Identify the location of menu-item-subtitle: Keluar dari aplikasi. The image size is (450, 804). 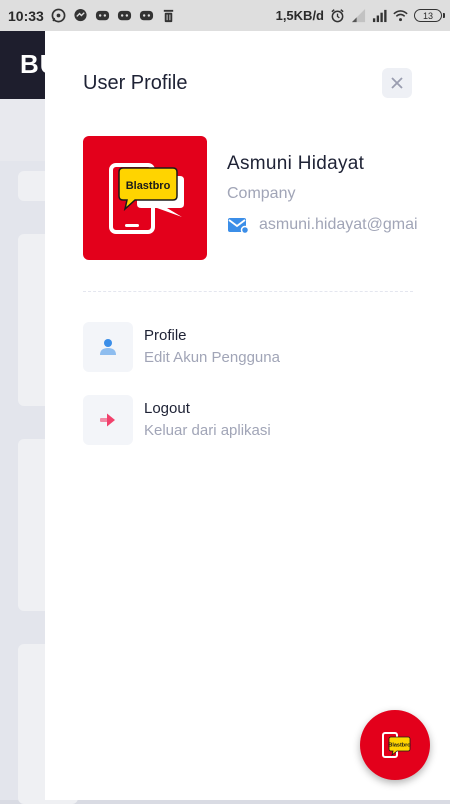
(207, 430).